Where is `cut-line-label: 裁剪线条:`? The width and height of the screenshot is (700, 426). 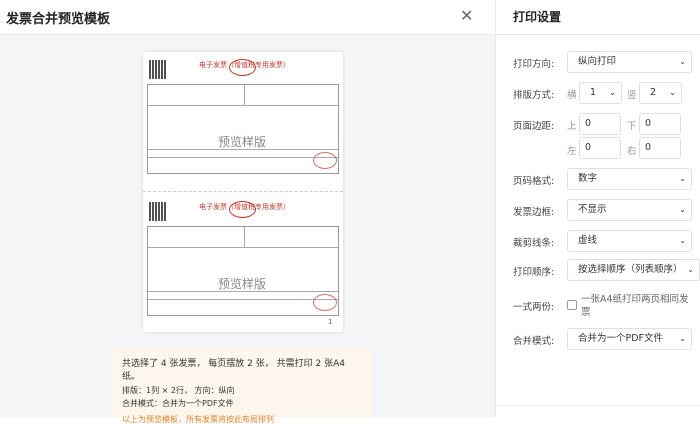
cut-line-label: 裁剪线条: is located at coordinates (534, 243).